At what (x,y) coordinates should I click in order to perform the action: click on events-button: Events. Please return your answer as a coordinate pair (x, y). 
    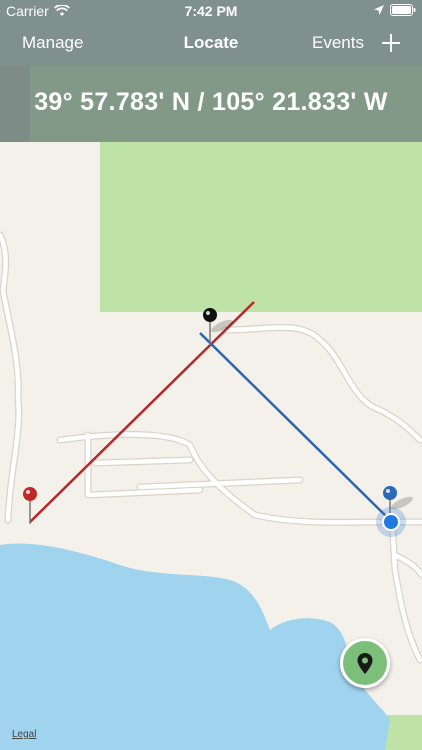
    Looking at the image, I should click on (338, 43).